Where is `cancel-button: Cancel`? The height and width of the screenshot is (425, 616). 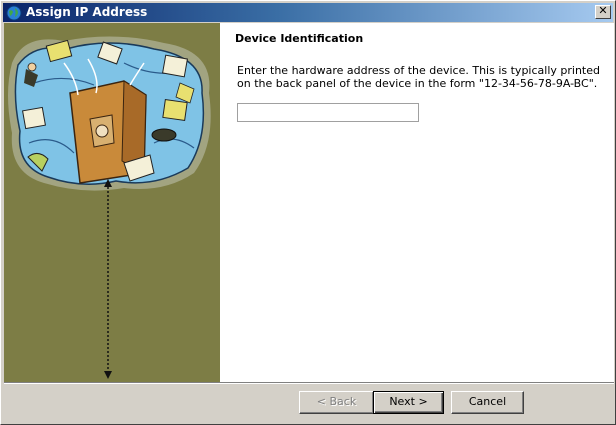
cancel-button: Cancel is located at coordinates (487, 402).